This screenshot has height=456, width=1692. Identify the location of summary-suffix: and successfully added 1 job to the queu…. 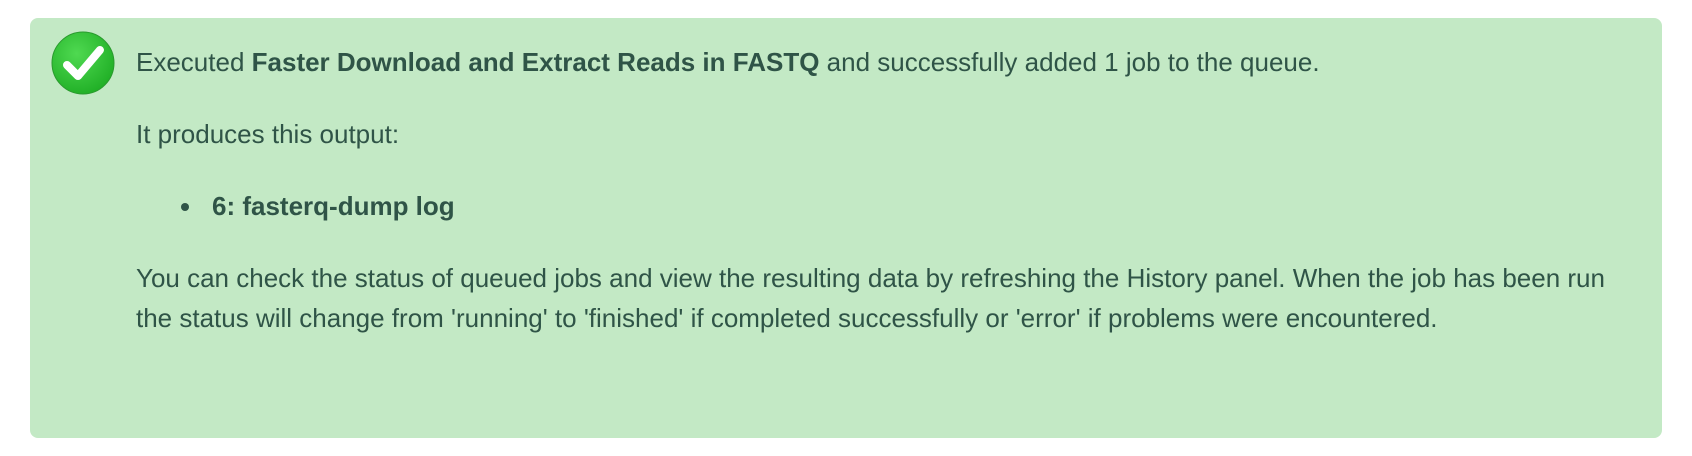
(1069, 62).